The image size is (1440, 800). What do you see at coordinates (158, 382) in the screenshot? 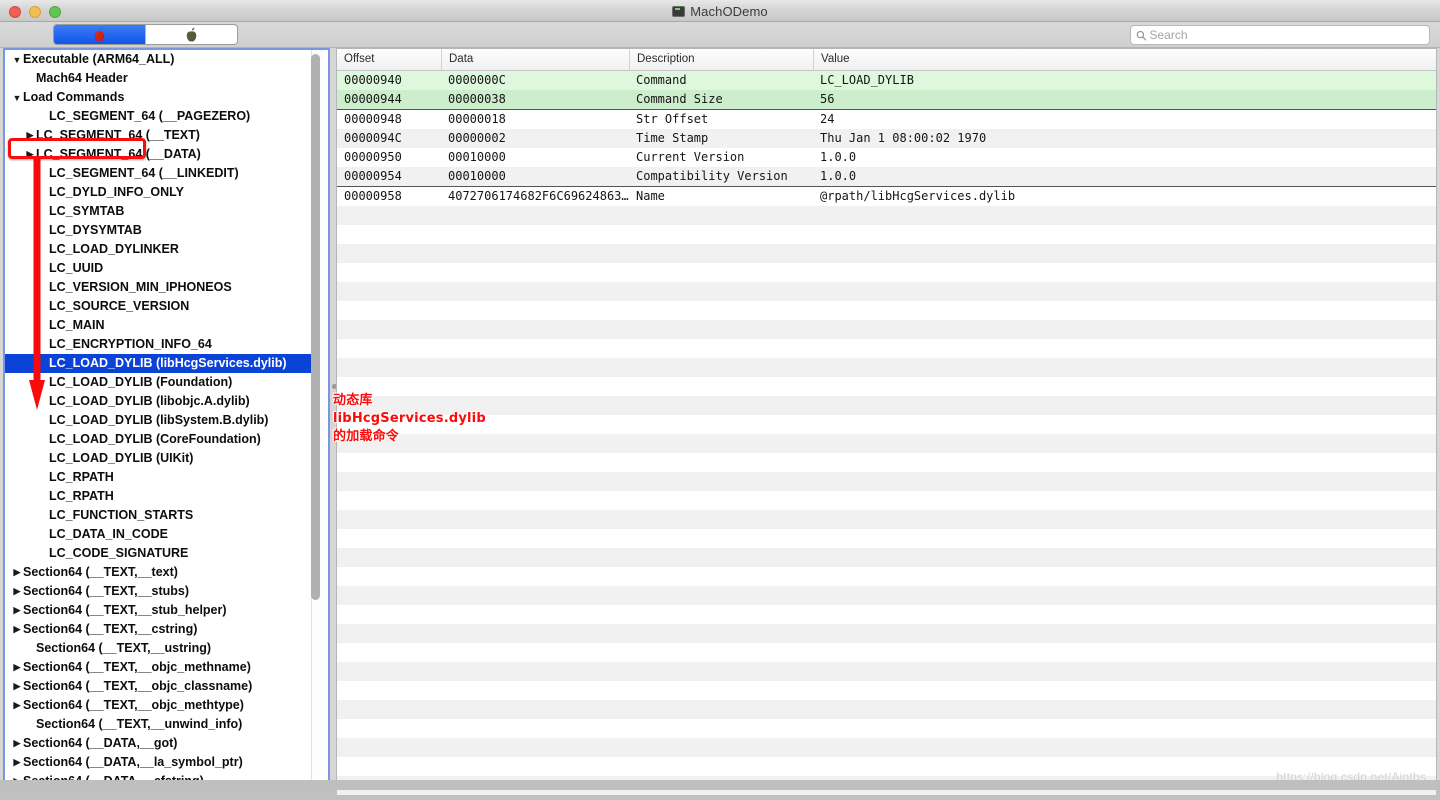
I see `tree-item: LC_LOAD_DYLIB (Foundation)` at bounding box center [158, 382].